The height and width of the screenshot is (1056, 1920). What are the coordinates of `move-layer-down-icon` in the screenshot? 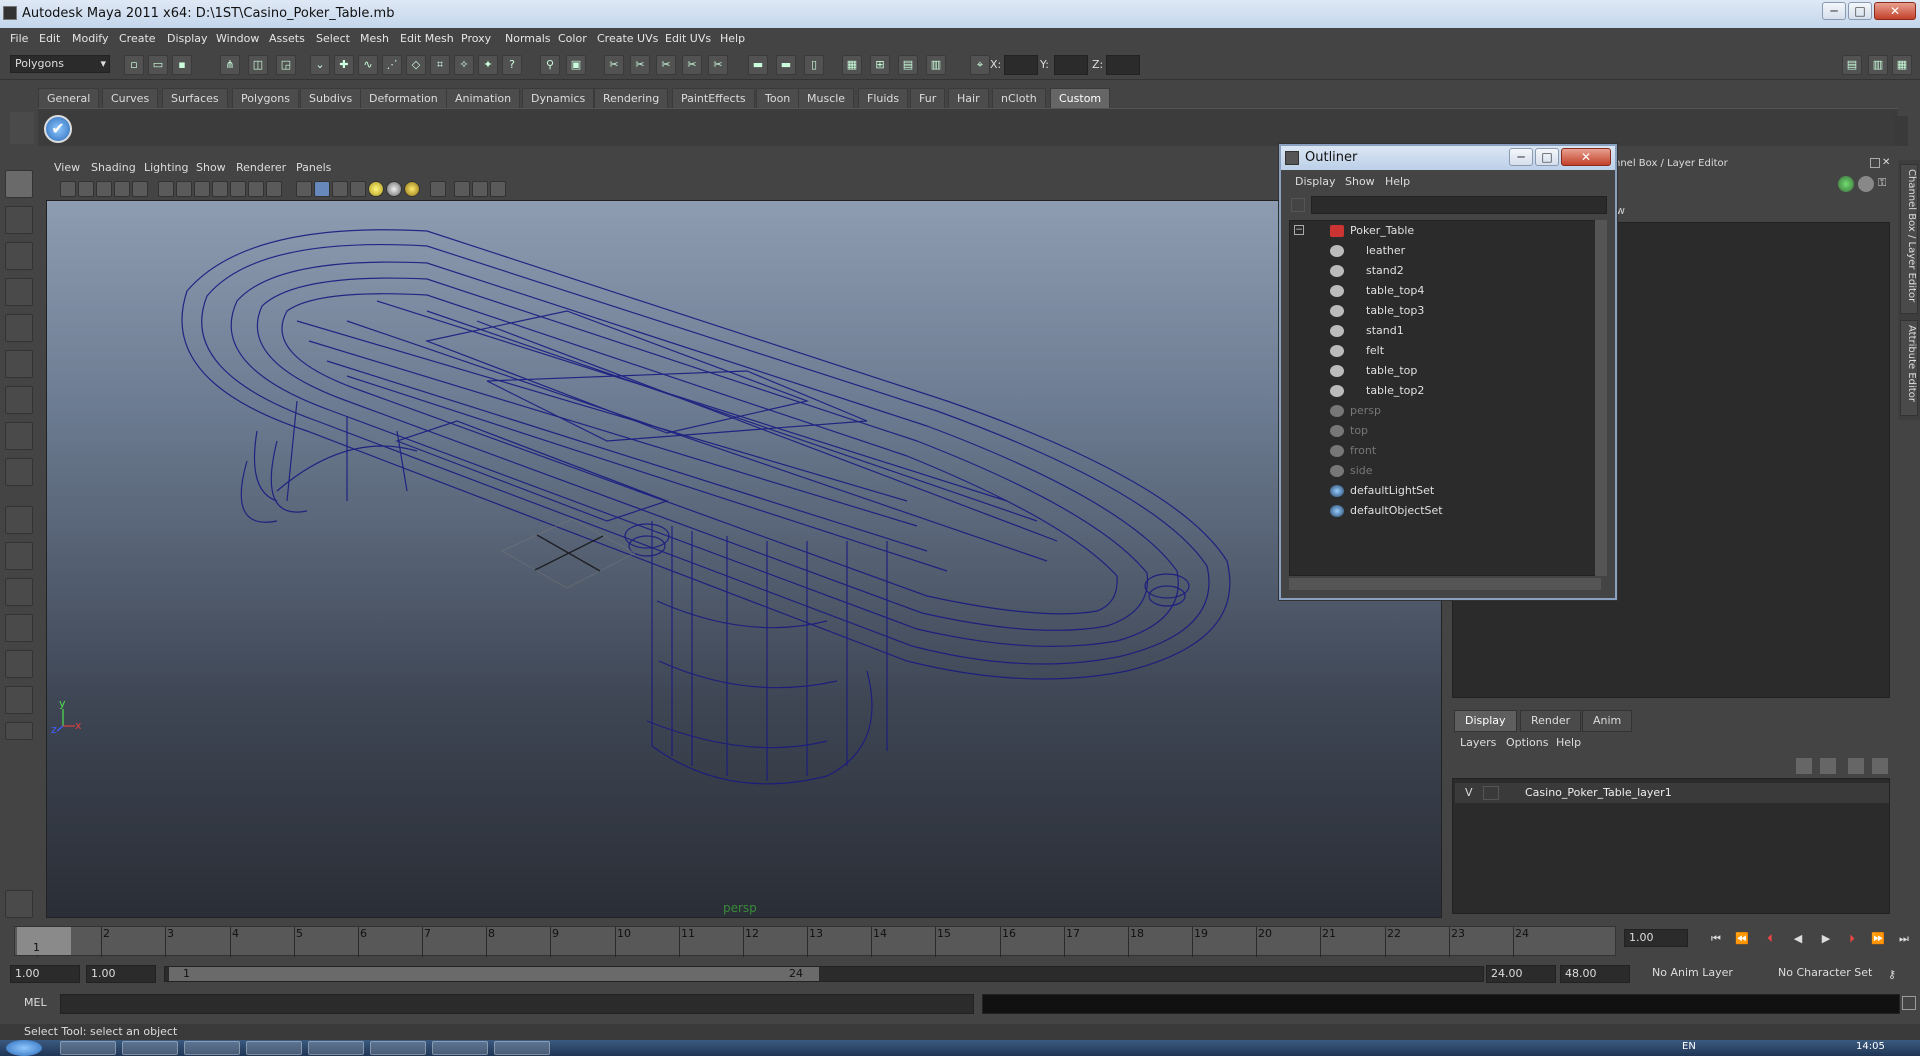 It's located at (1880, 766).